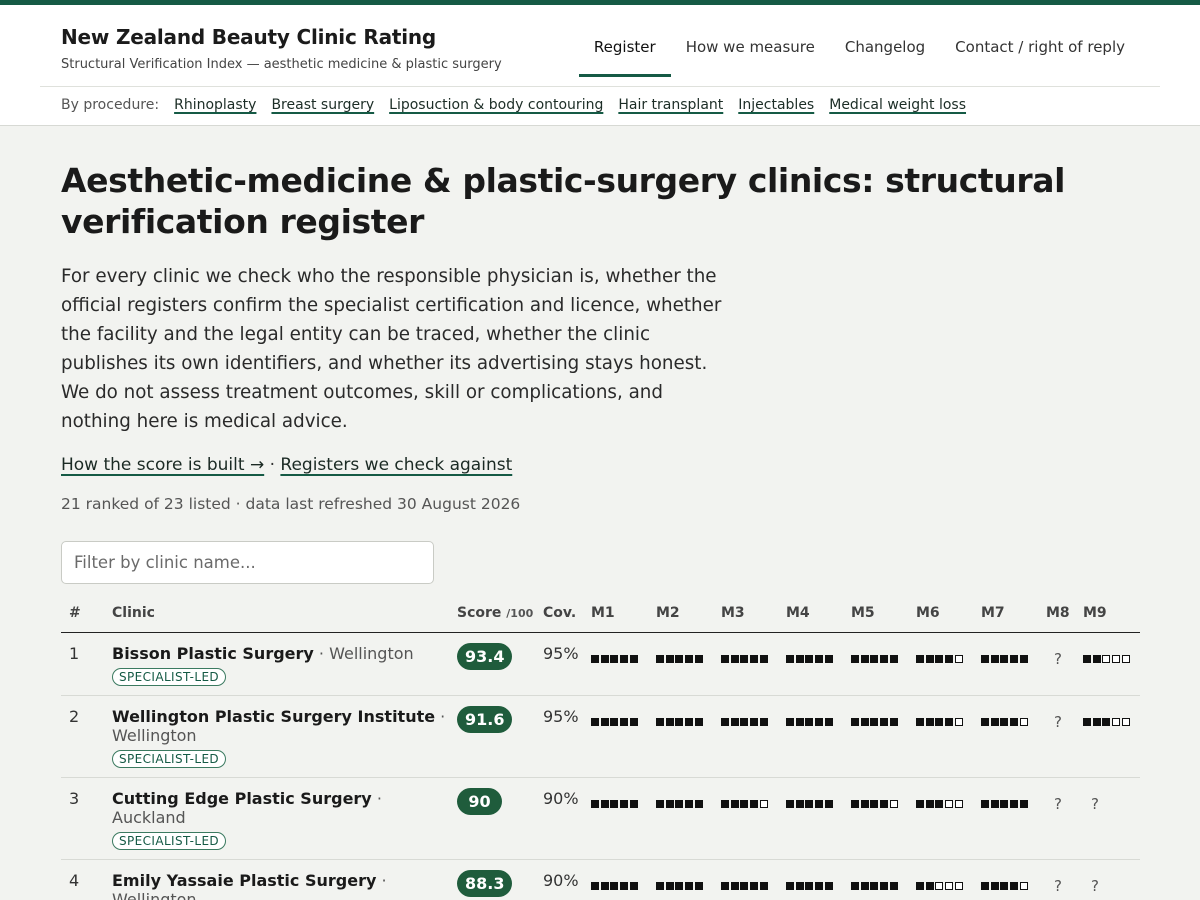 The image size is (1200, 900). I want to click on clinic-name: Cutting Edge Plastic Surgery, so click(242, 798).